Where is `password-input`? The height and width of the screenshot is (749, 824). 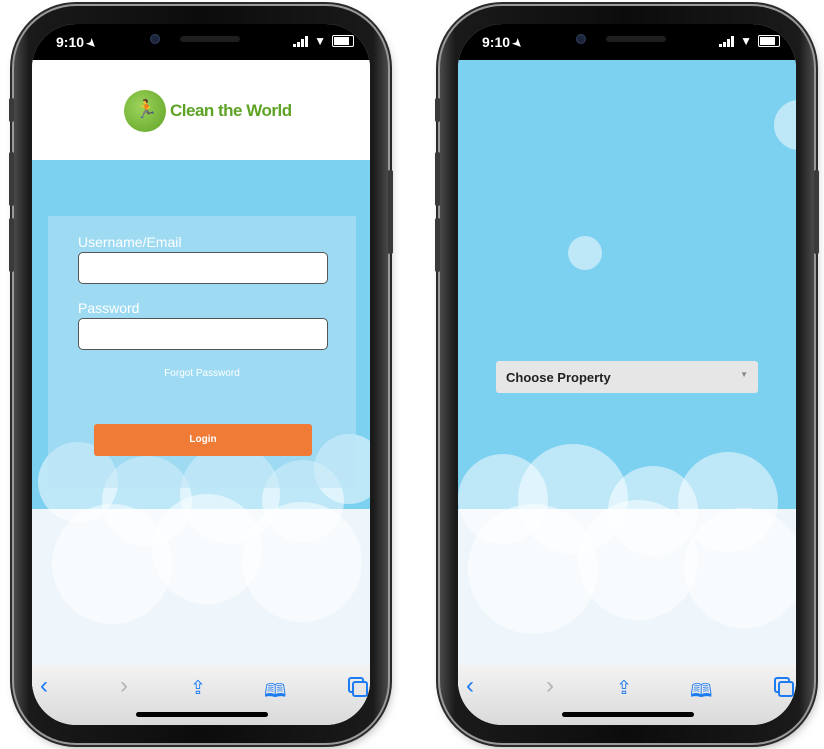
password-input is located at coordinates (203, 334).